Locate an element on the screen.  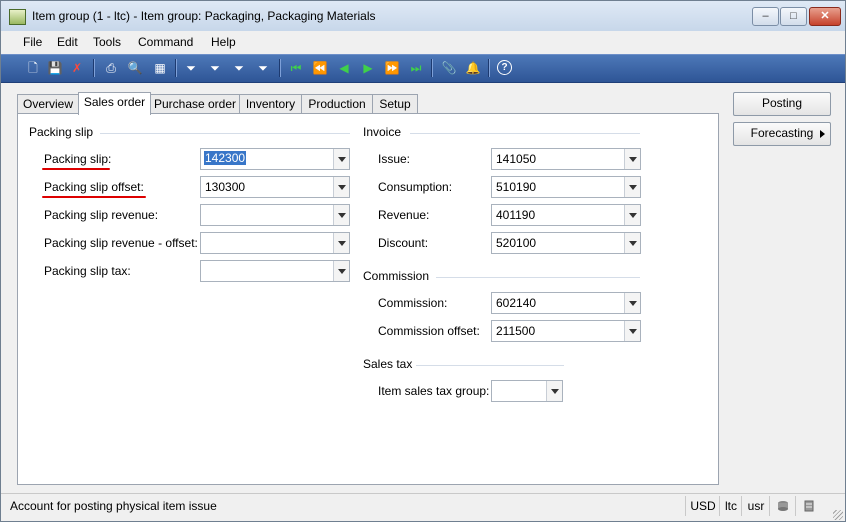
remove-filter-icon: ⏷ is located at coordinates (263, 68).